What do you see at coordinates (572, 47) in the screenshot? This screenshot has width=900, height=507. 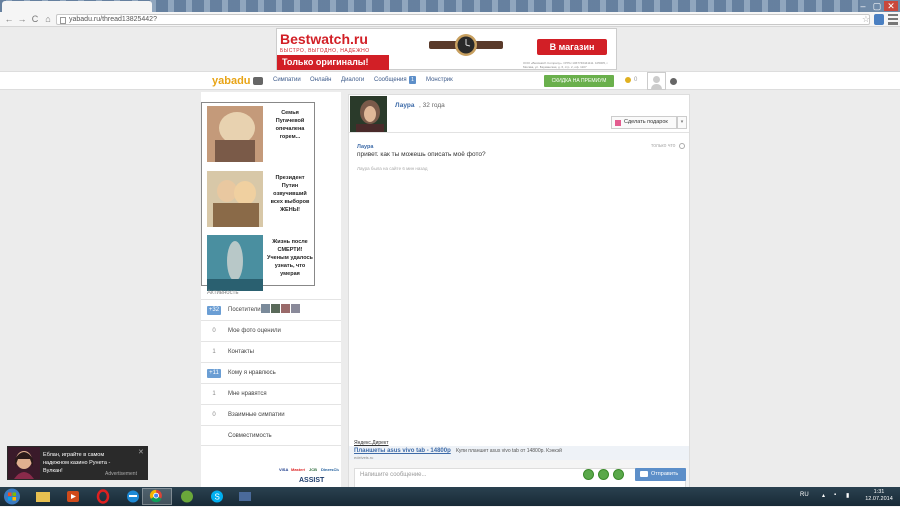 I see `shop-button: В магазин` at bounding box center [572, 47].